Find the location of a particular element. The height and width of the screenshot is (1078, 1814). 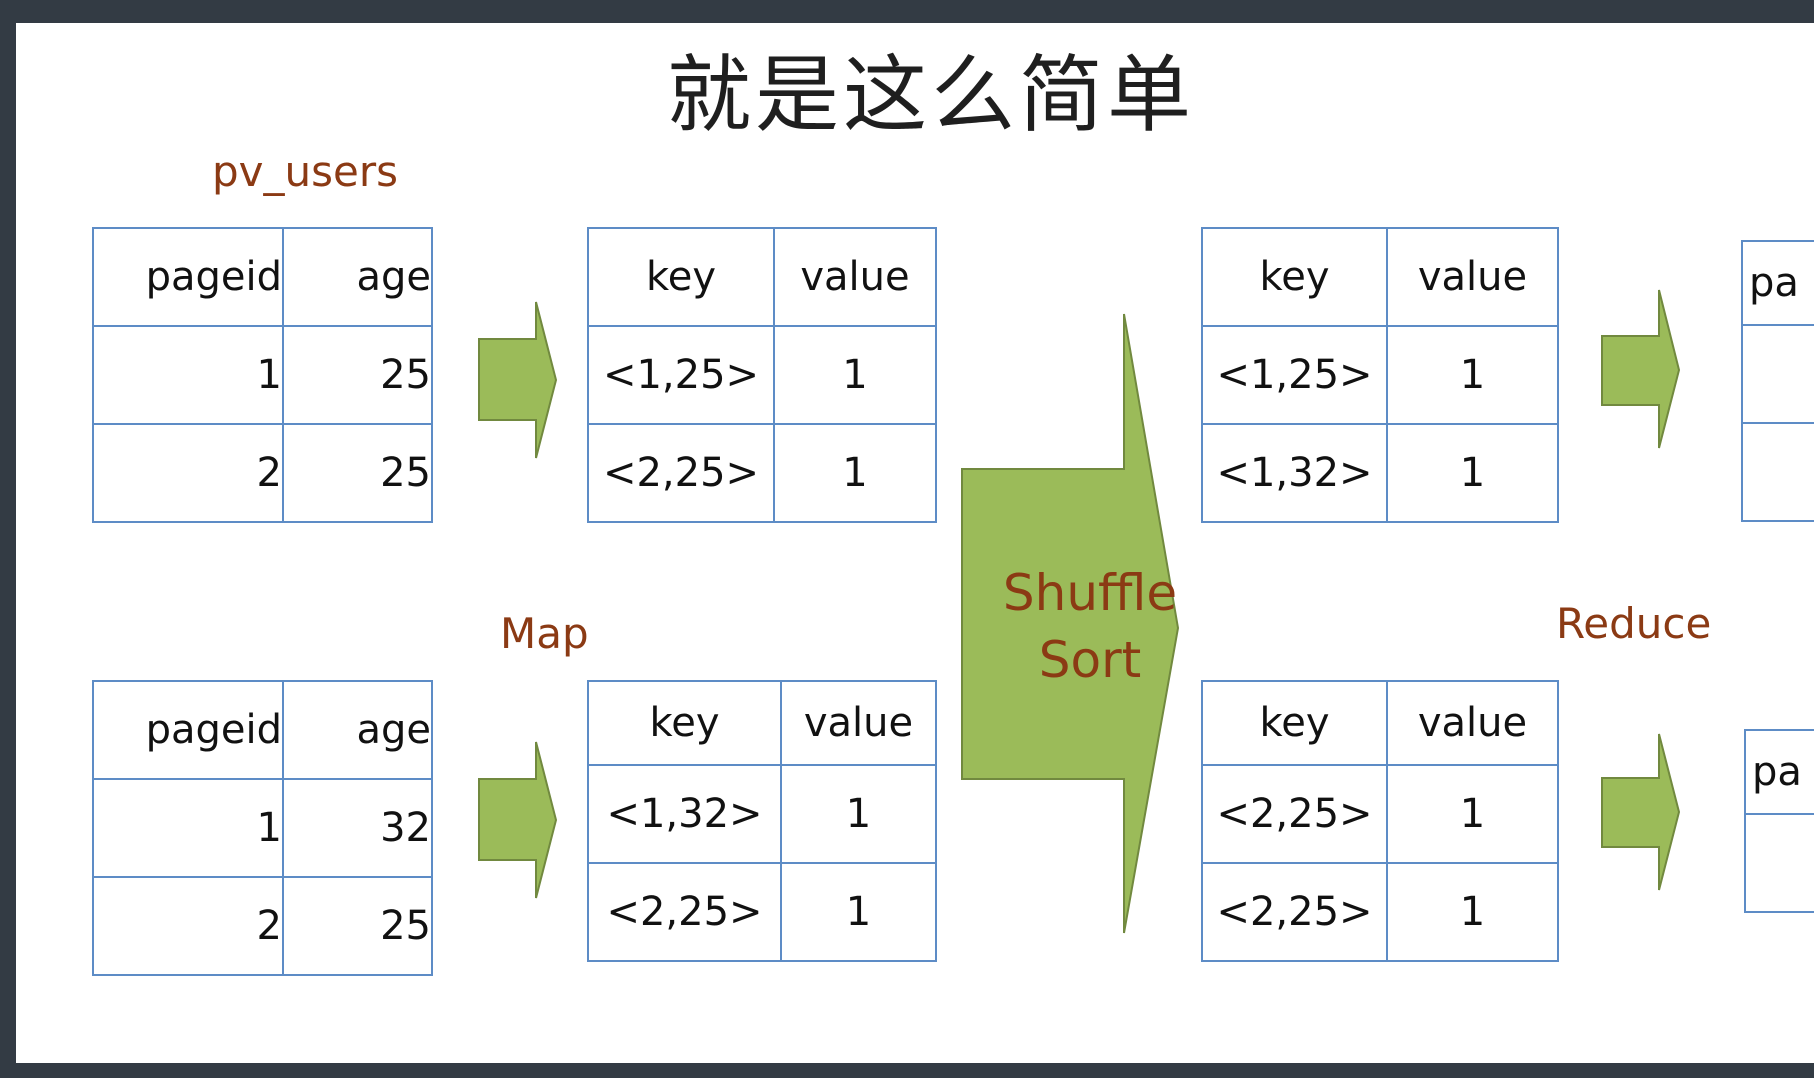

reduce-output-table-2: pa is located at coordinates (1779, 821).